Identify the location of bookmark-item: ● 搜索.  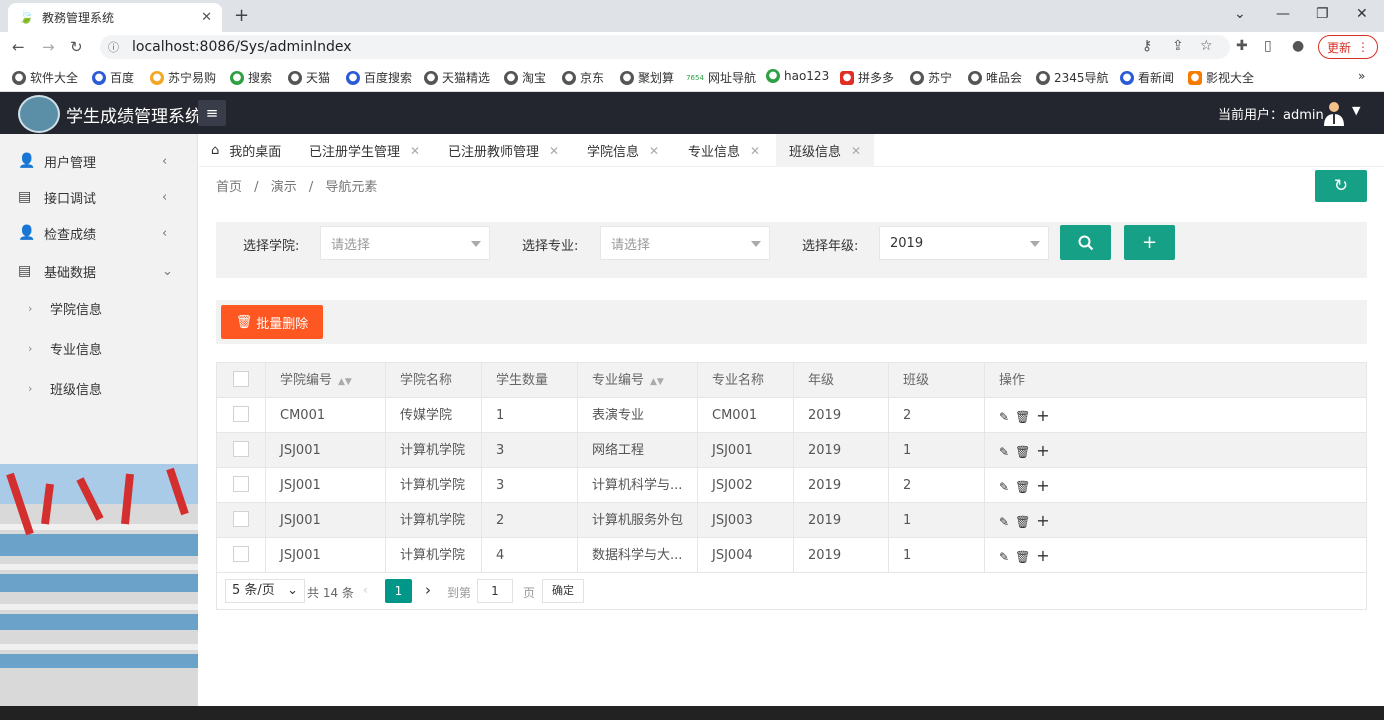
(251, 77).